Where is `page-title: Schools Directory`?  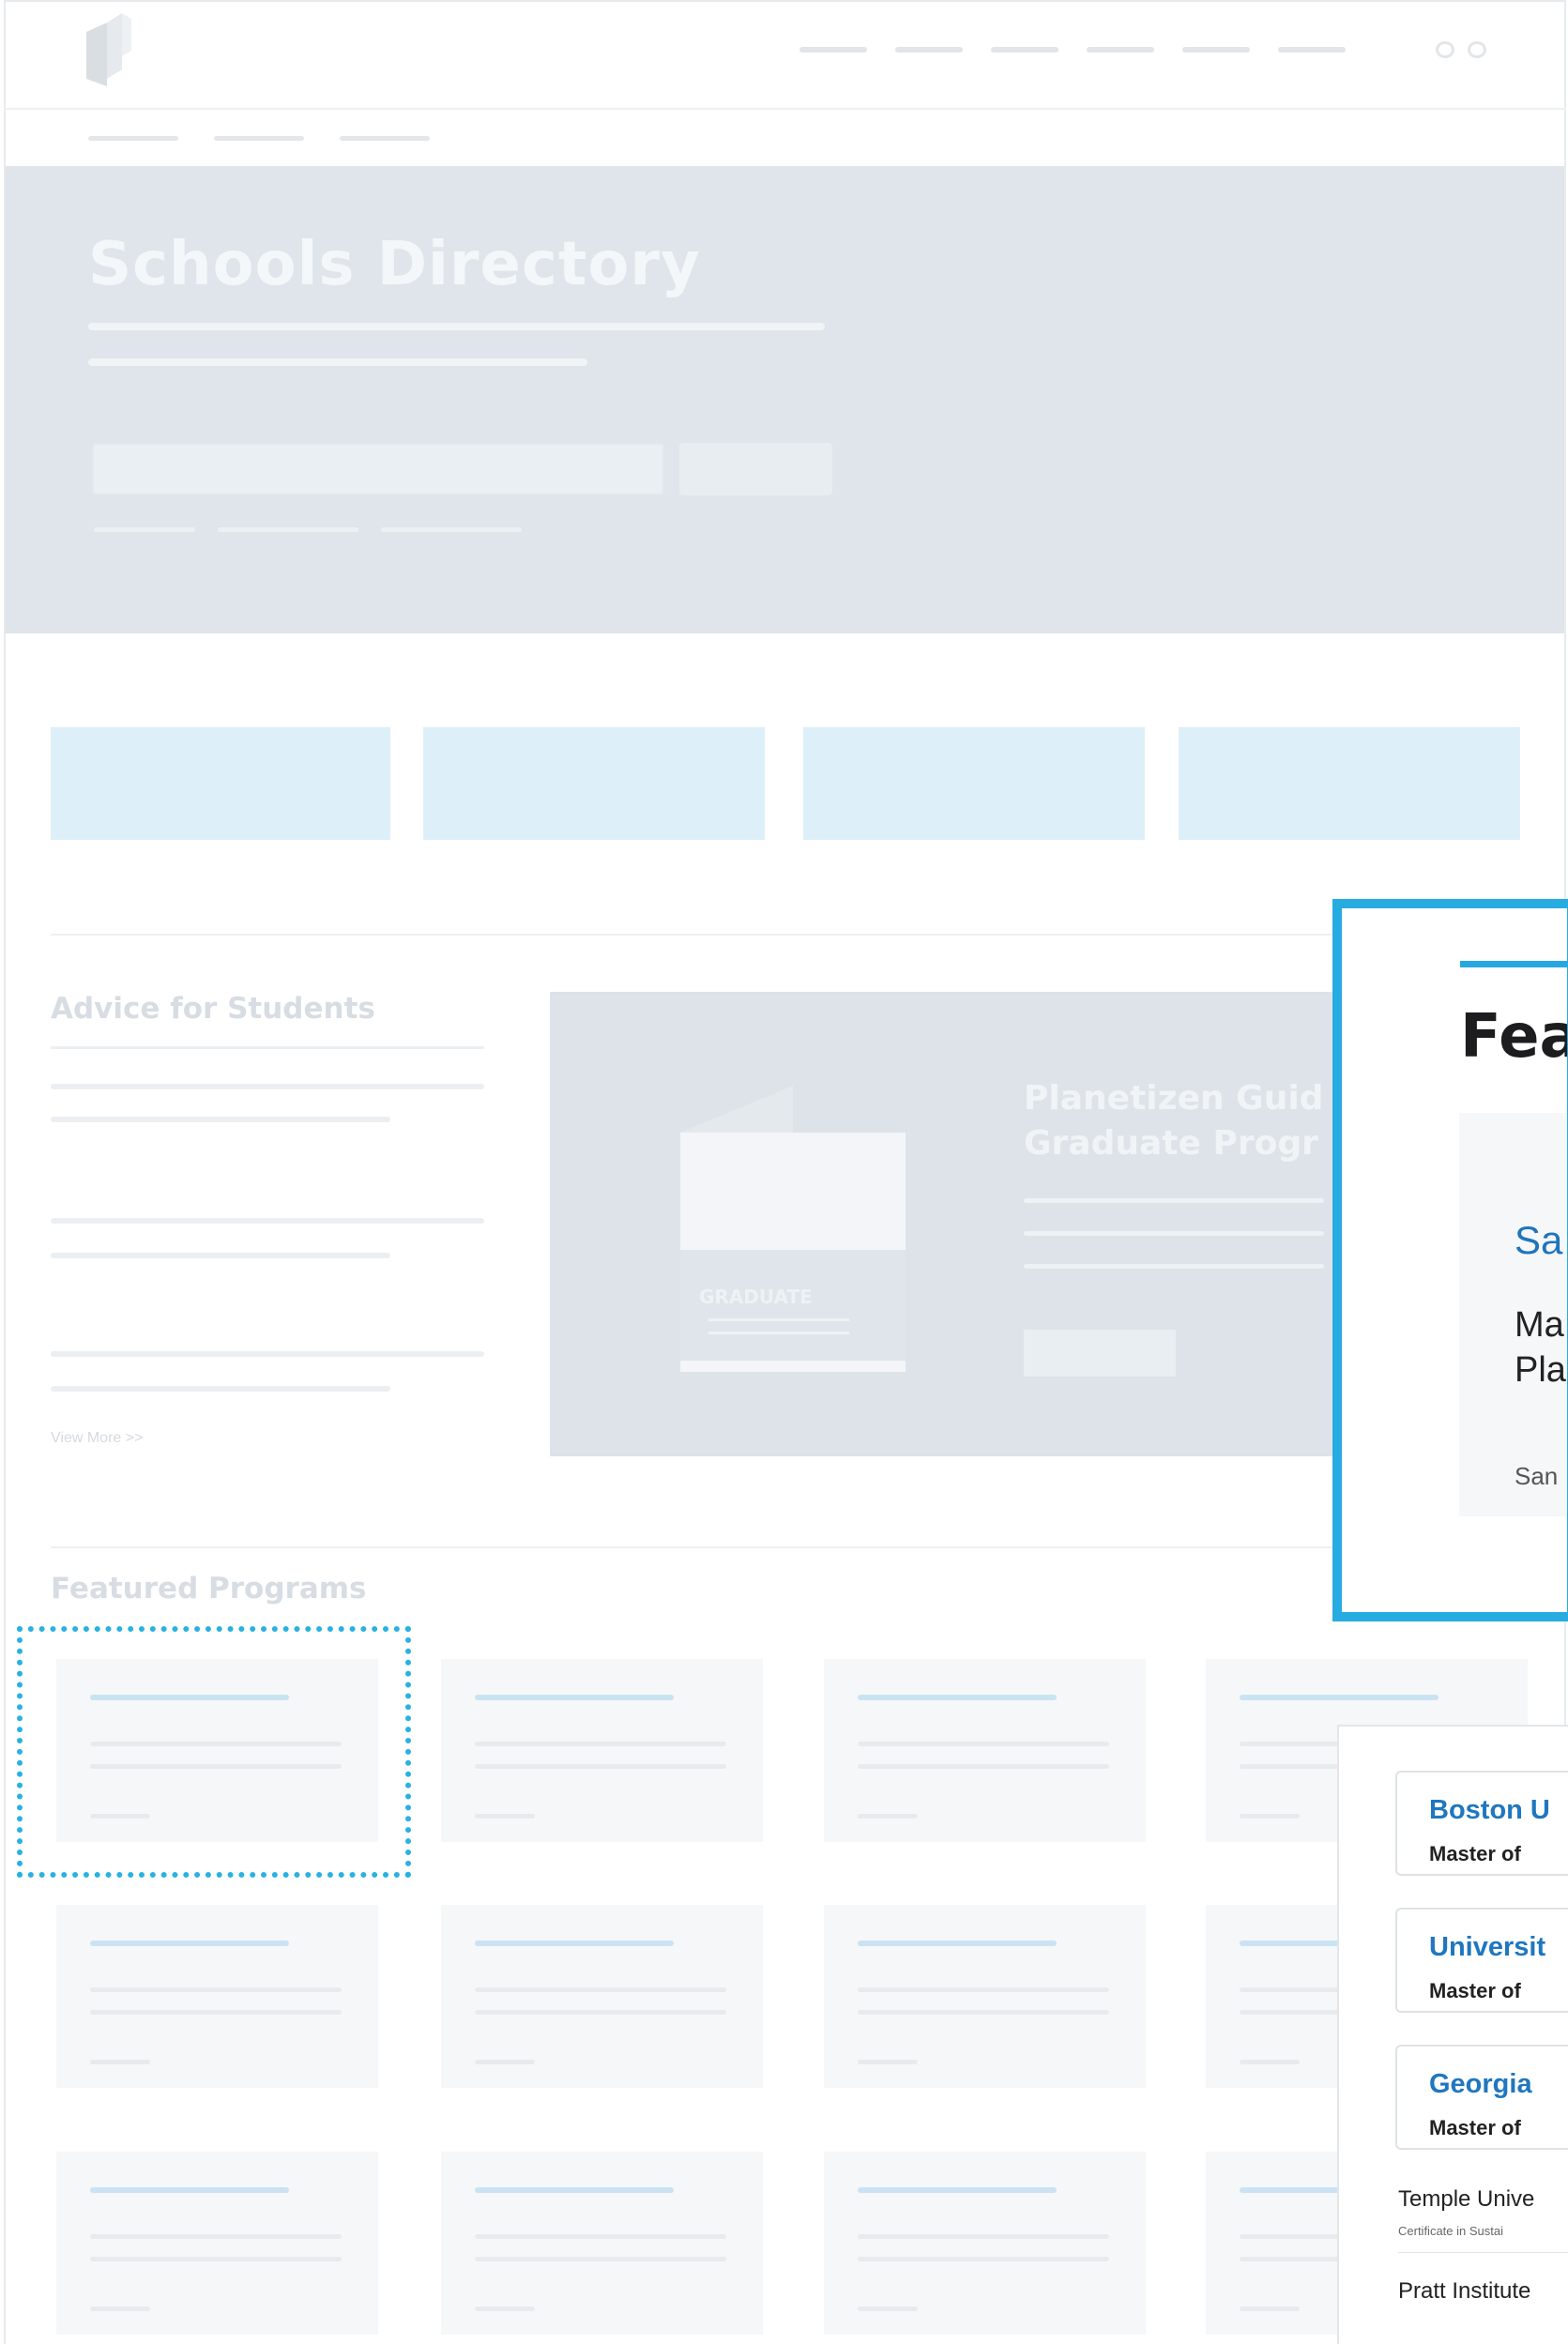
page-title: Schools Directory is located at coordinates (394, 264).